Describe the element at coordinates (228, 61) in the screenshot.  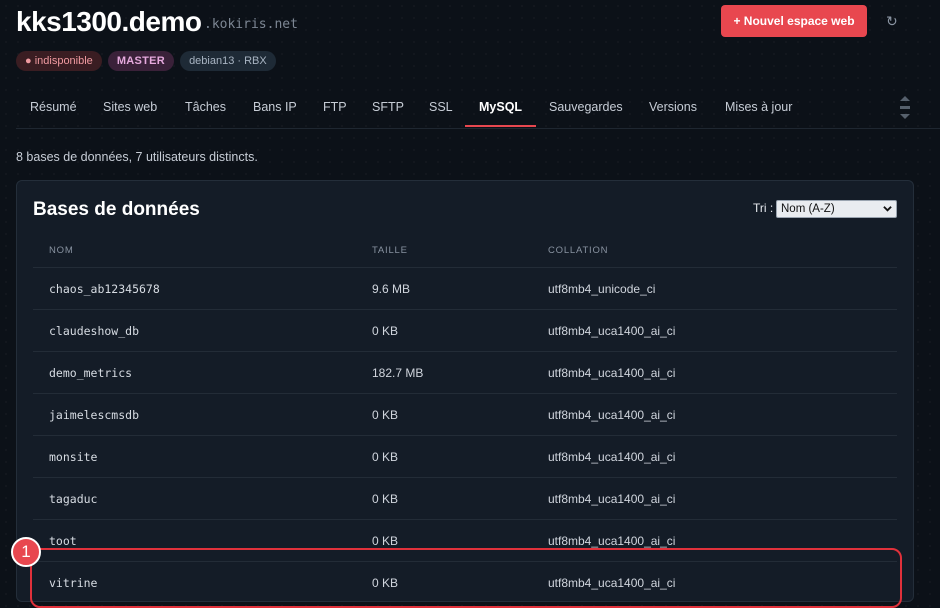
I see `os-badge: debian13 · RBX` at that location.